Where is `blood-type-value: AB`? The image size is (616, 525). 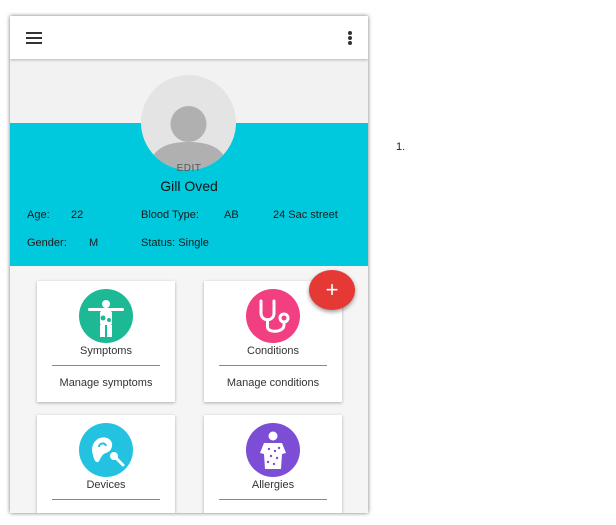 blood-type-value: AB is located at coordinates (231, 215).